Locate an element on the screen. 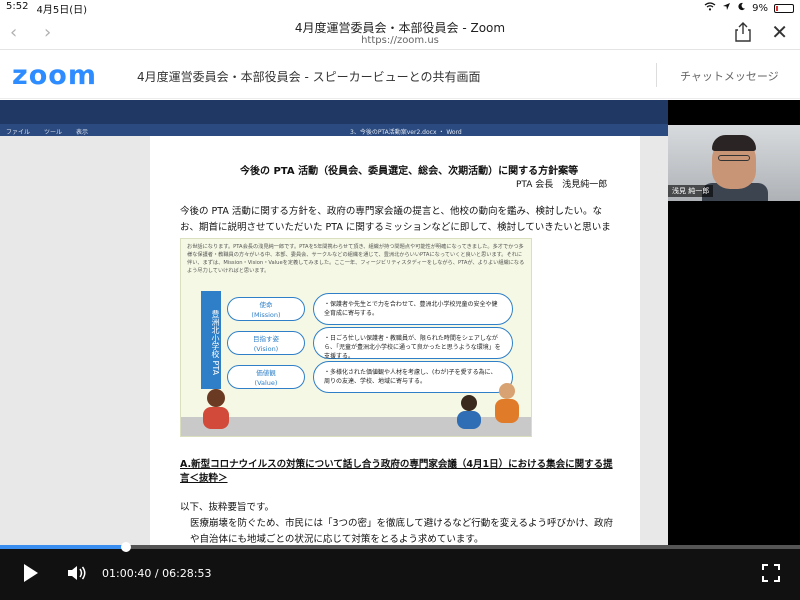 This screenshot has width=800, height=600. volume-icon is located at coordinates (77, 573).